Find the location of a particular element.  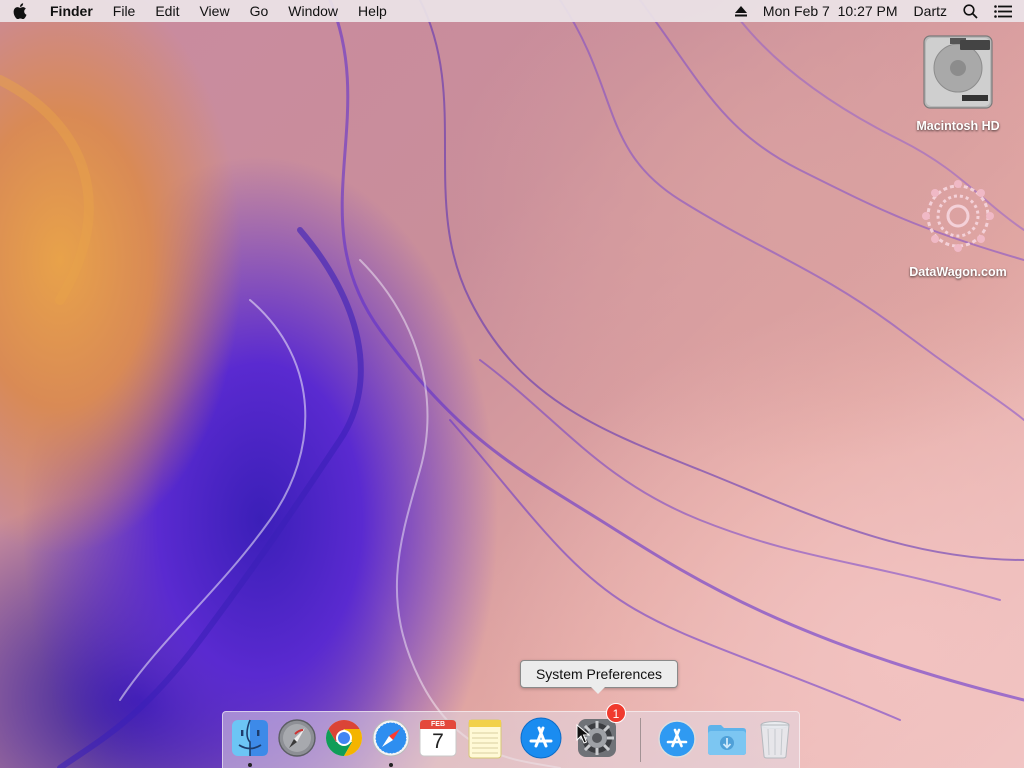

dock-app-launchpad is located at coordinates (297, 738).